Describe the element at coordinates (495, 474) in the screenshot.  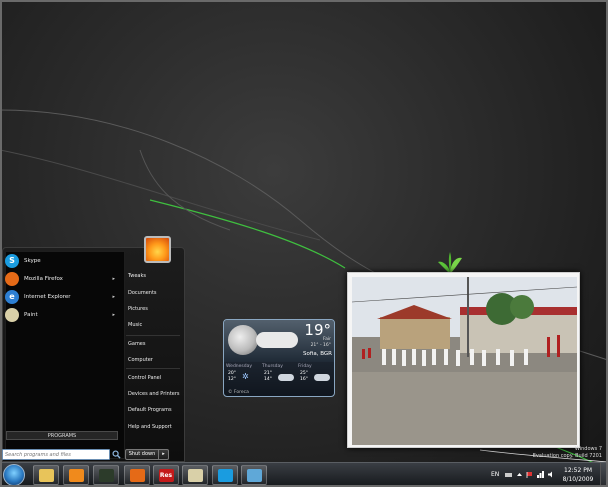
I see `language-indicator: EN` at that location.